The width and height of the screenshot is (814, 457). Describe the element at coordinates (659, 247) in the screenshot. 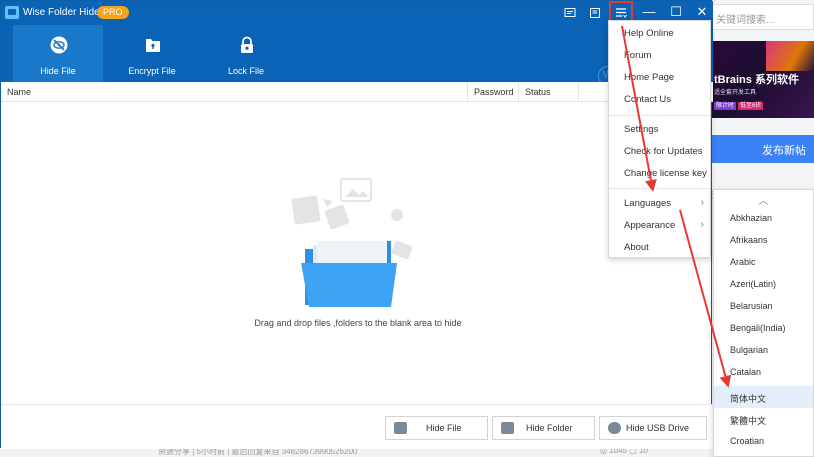

I see `menu-item-about: About` at that location.